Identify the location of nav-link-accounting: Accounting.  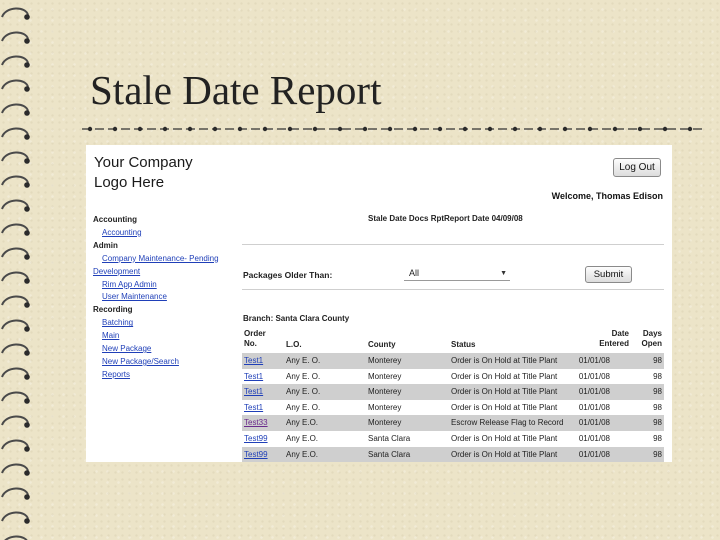
(168, 233).